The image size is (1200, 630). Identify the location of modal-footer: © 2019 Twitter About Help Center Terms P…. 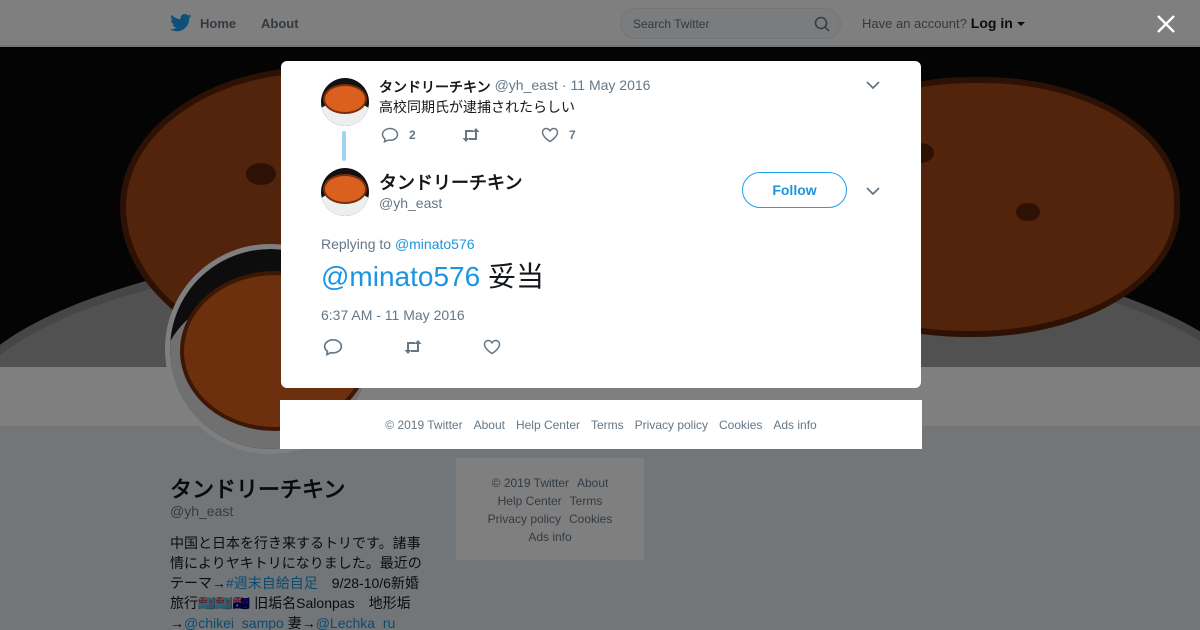
(601, 424).